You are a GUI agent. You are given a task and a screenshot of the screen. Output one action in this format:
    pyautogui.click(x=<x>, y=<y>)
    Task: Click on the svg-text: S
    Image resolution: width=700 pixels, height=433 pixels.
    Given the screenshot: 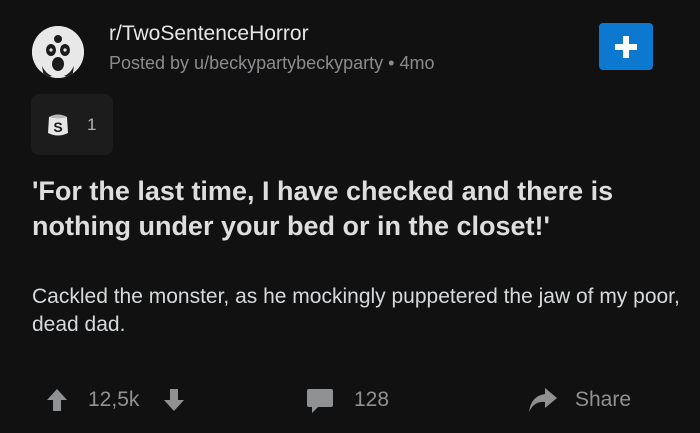 What is the action you would take?
    pyautogui.click(x=57, y=127)
    